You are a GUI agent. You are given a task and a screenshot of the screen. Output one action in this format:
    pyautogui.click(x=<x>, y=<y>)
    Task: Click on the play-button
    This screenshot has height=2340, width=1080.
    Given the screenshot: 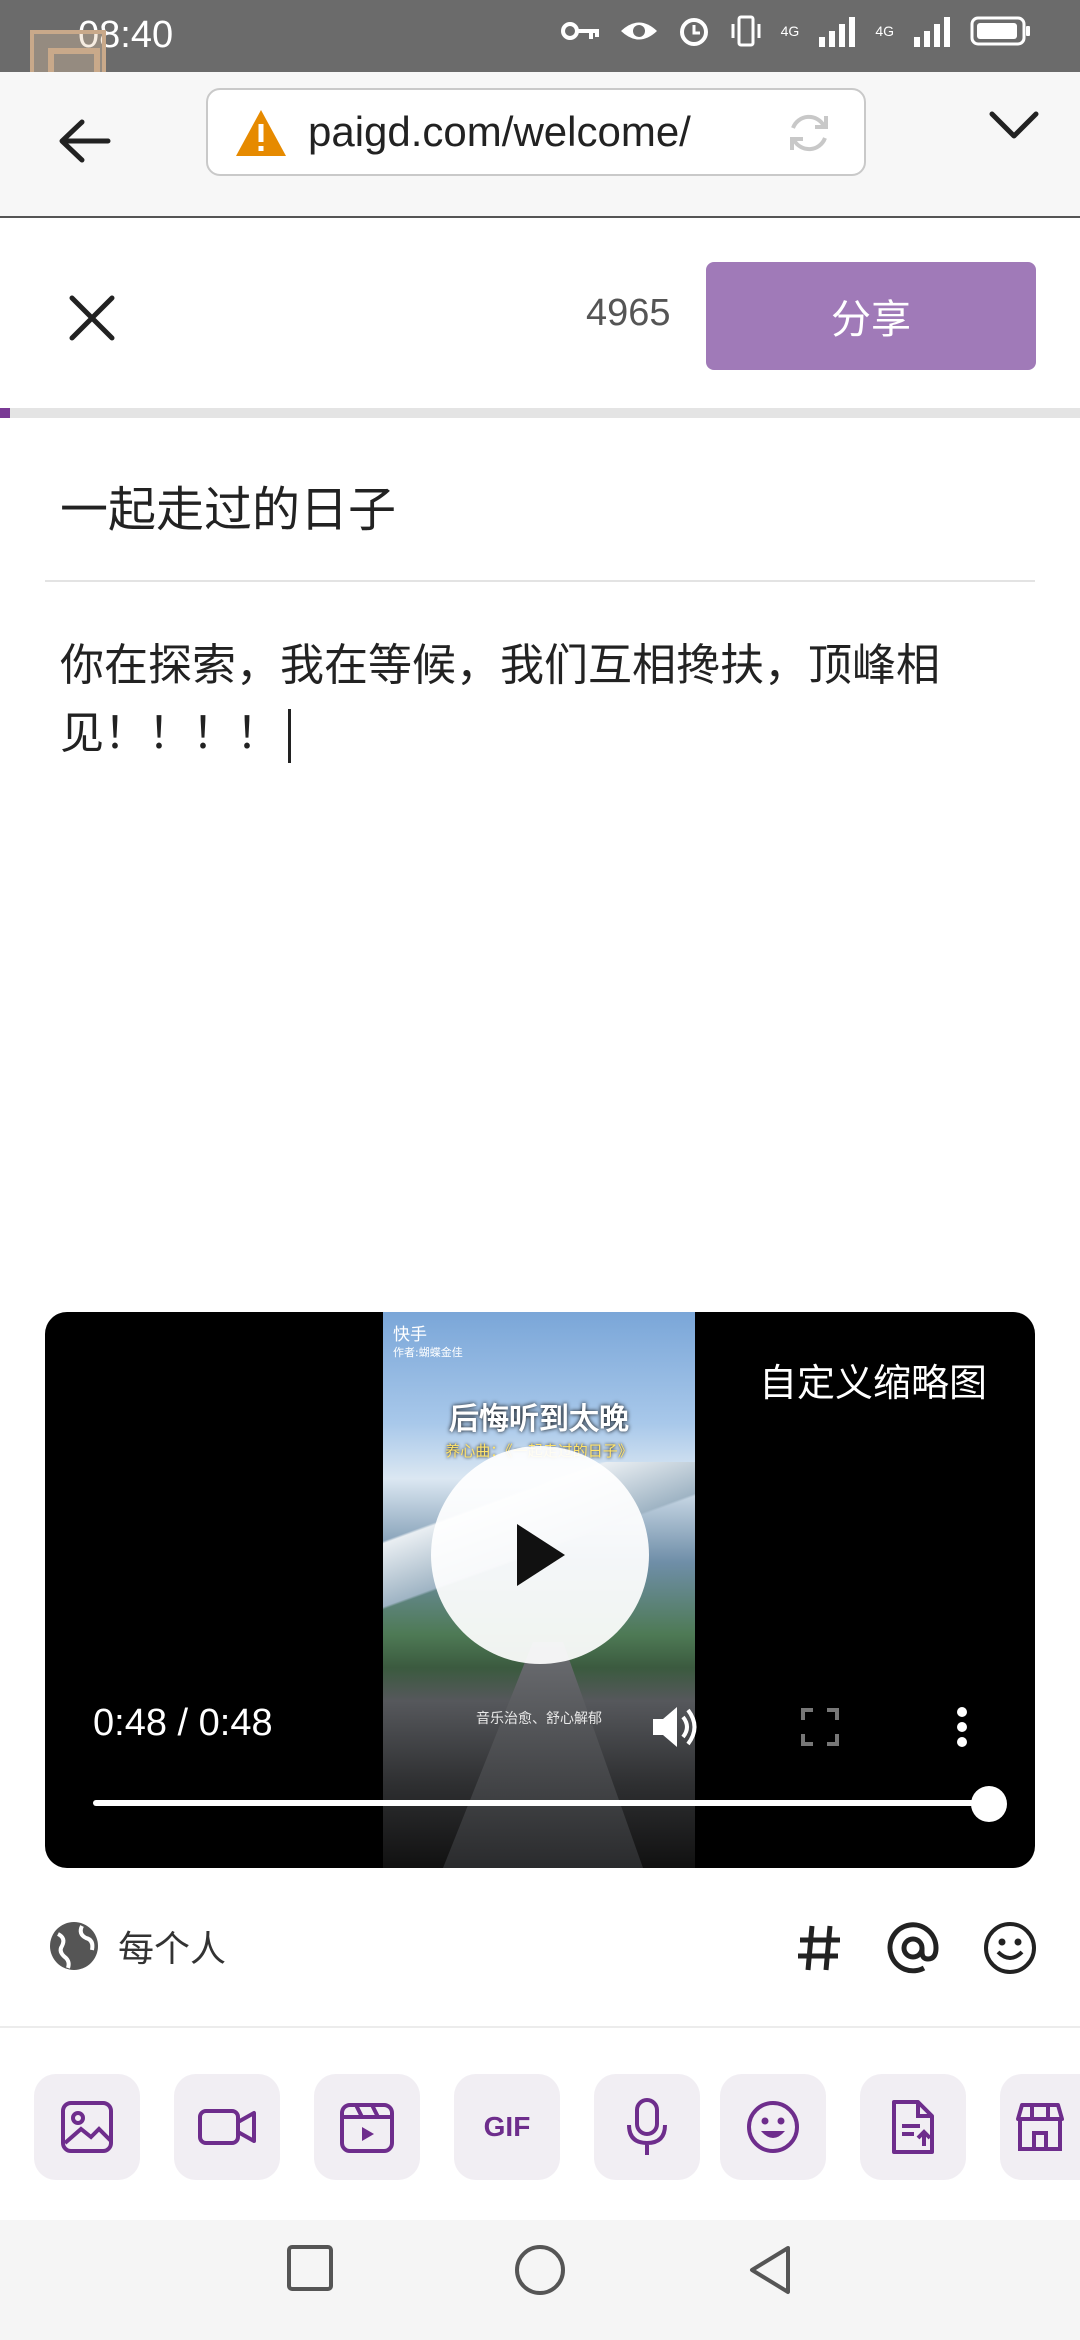 What is the action you would take?
    pyautogui.click(x=540, y=1555)
    